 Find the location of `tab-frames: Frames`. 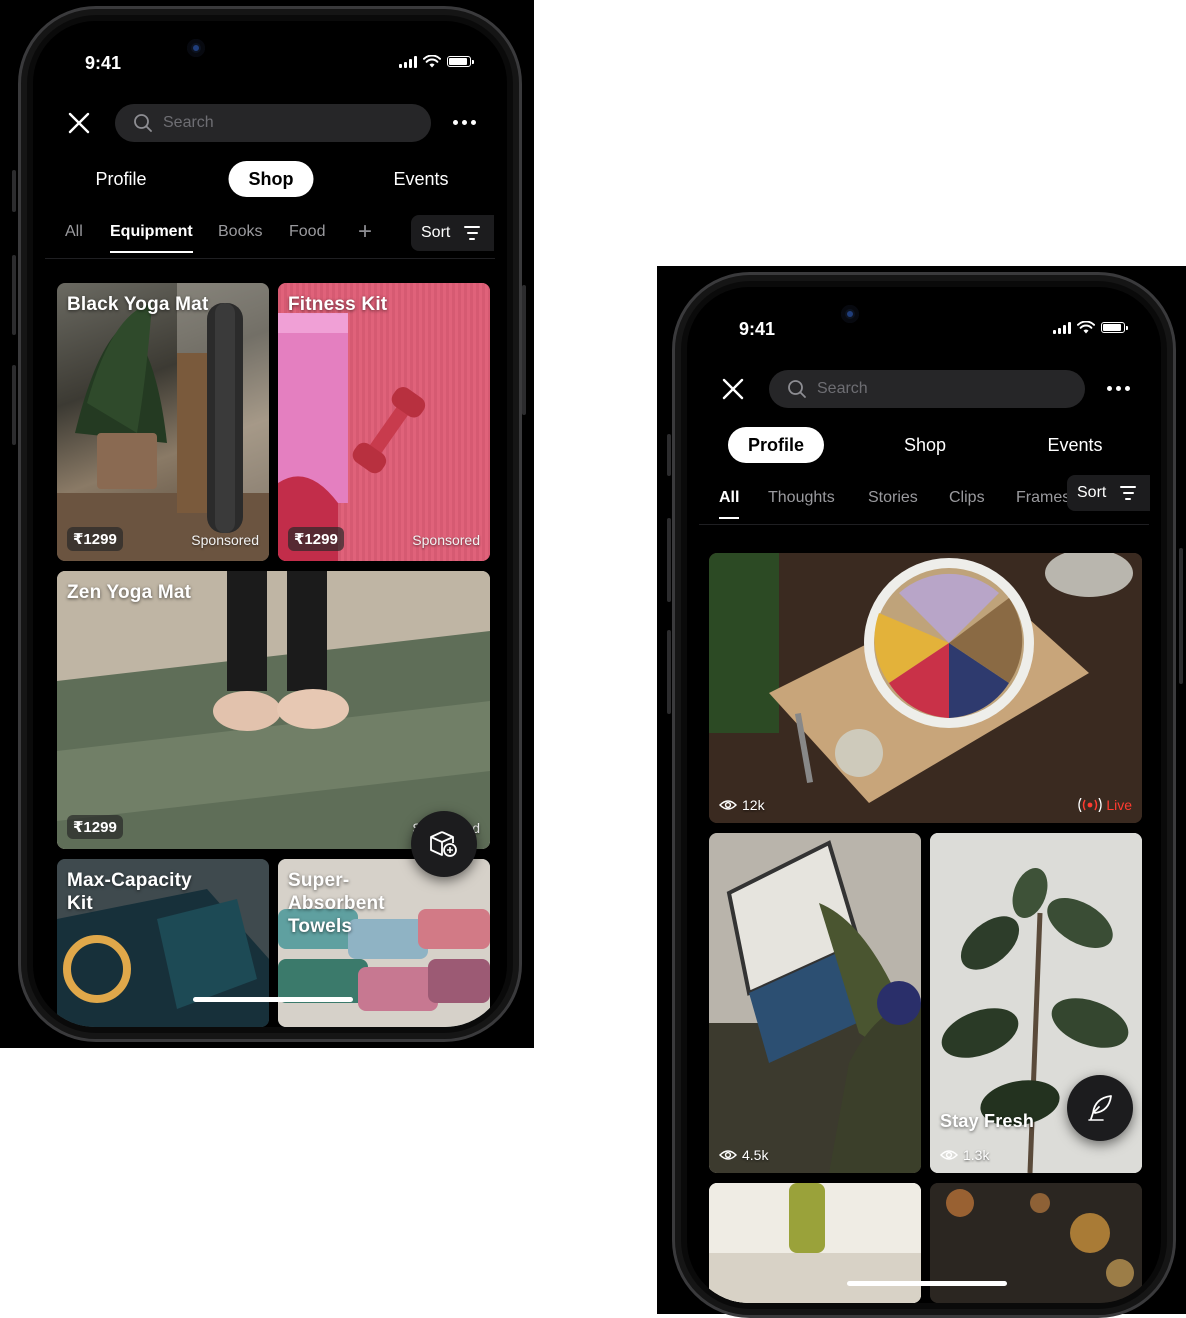

tab-frames: Frames is located at coordinates (1043, 498).